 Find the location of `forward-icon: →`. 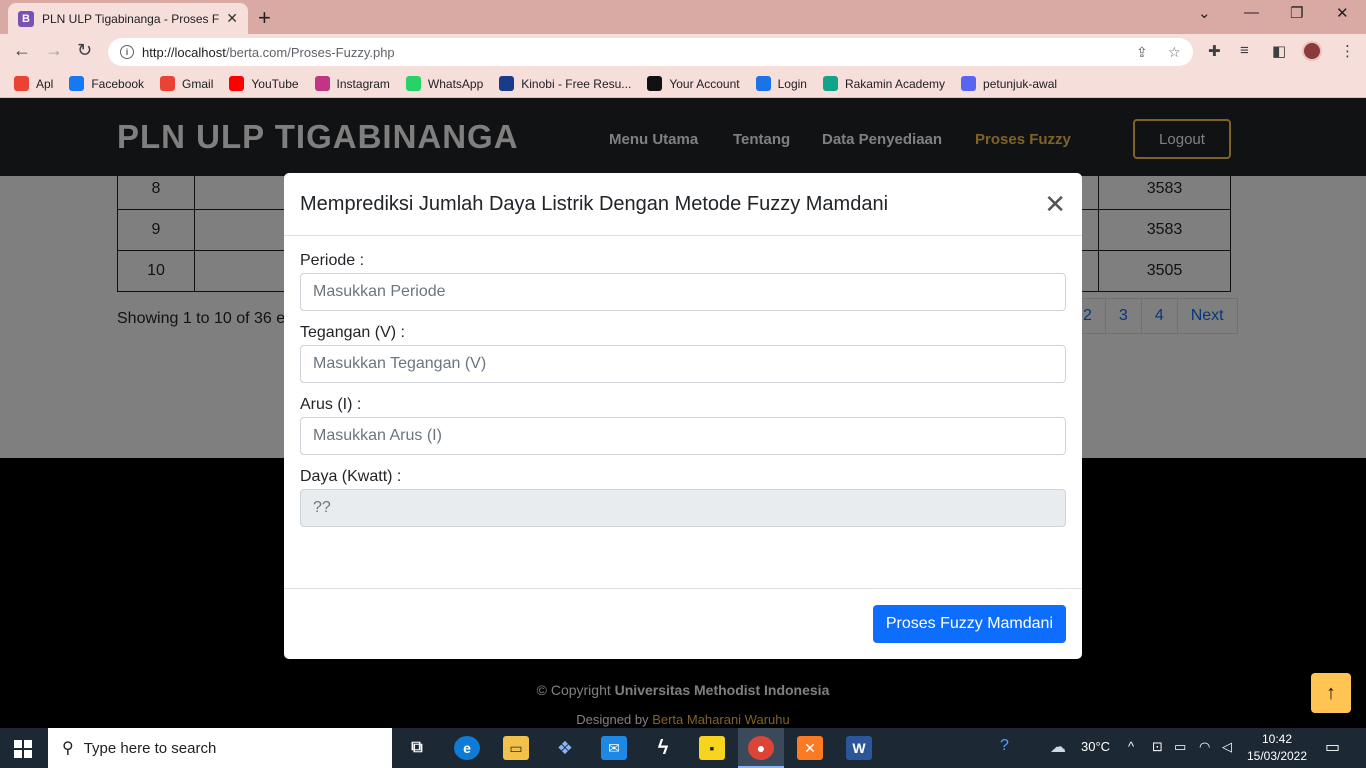

forward-icon: → is located at coordinates (54, 50).